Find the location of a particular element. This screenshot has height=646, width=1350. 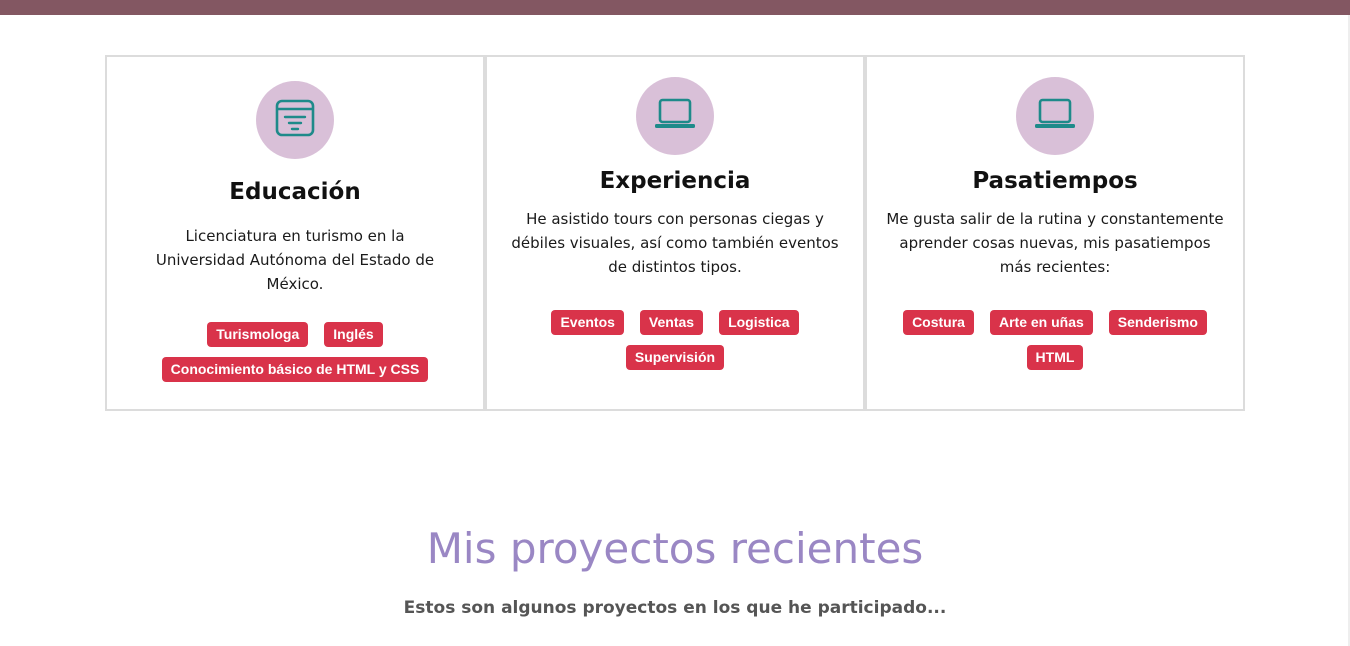

tag: Senderismo is located at coordinates (1157, 322).